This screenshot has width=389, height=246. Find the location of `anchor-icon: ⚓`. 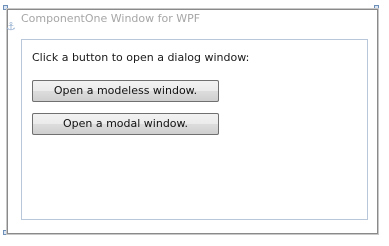

anchor-icon: ⚓ is located at coordinates (11, 26).